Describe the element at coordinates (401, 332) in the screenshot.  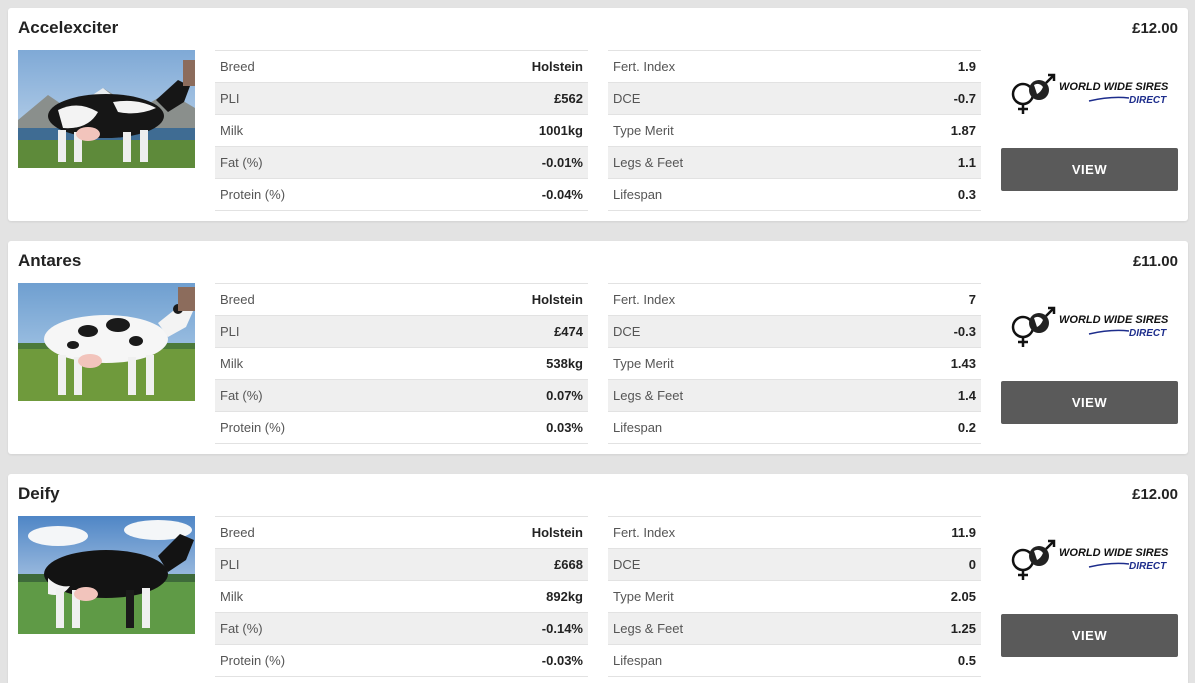
I see `table-row: PLI £474` at that location.